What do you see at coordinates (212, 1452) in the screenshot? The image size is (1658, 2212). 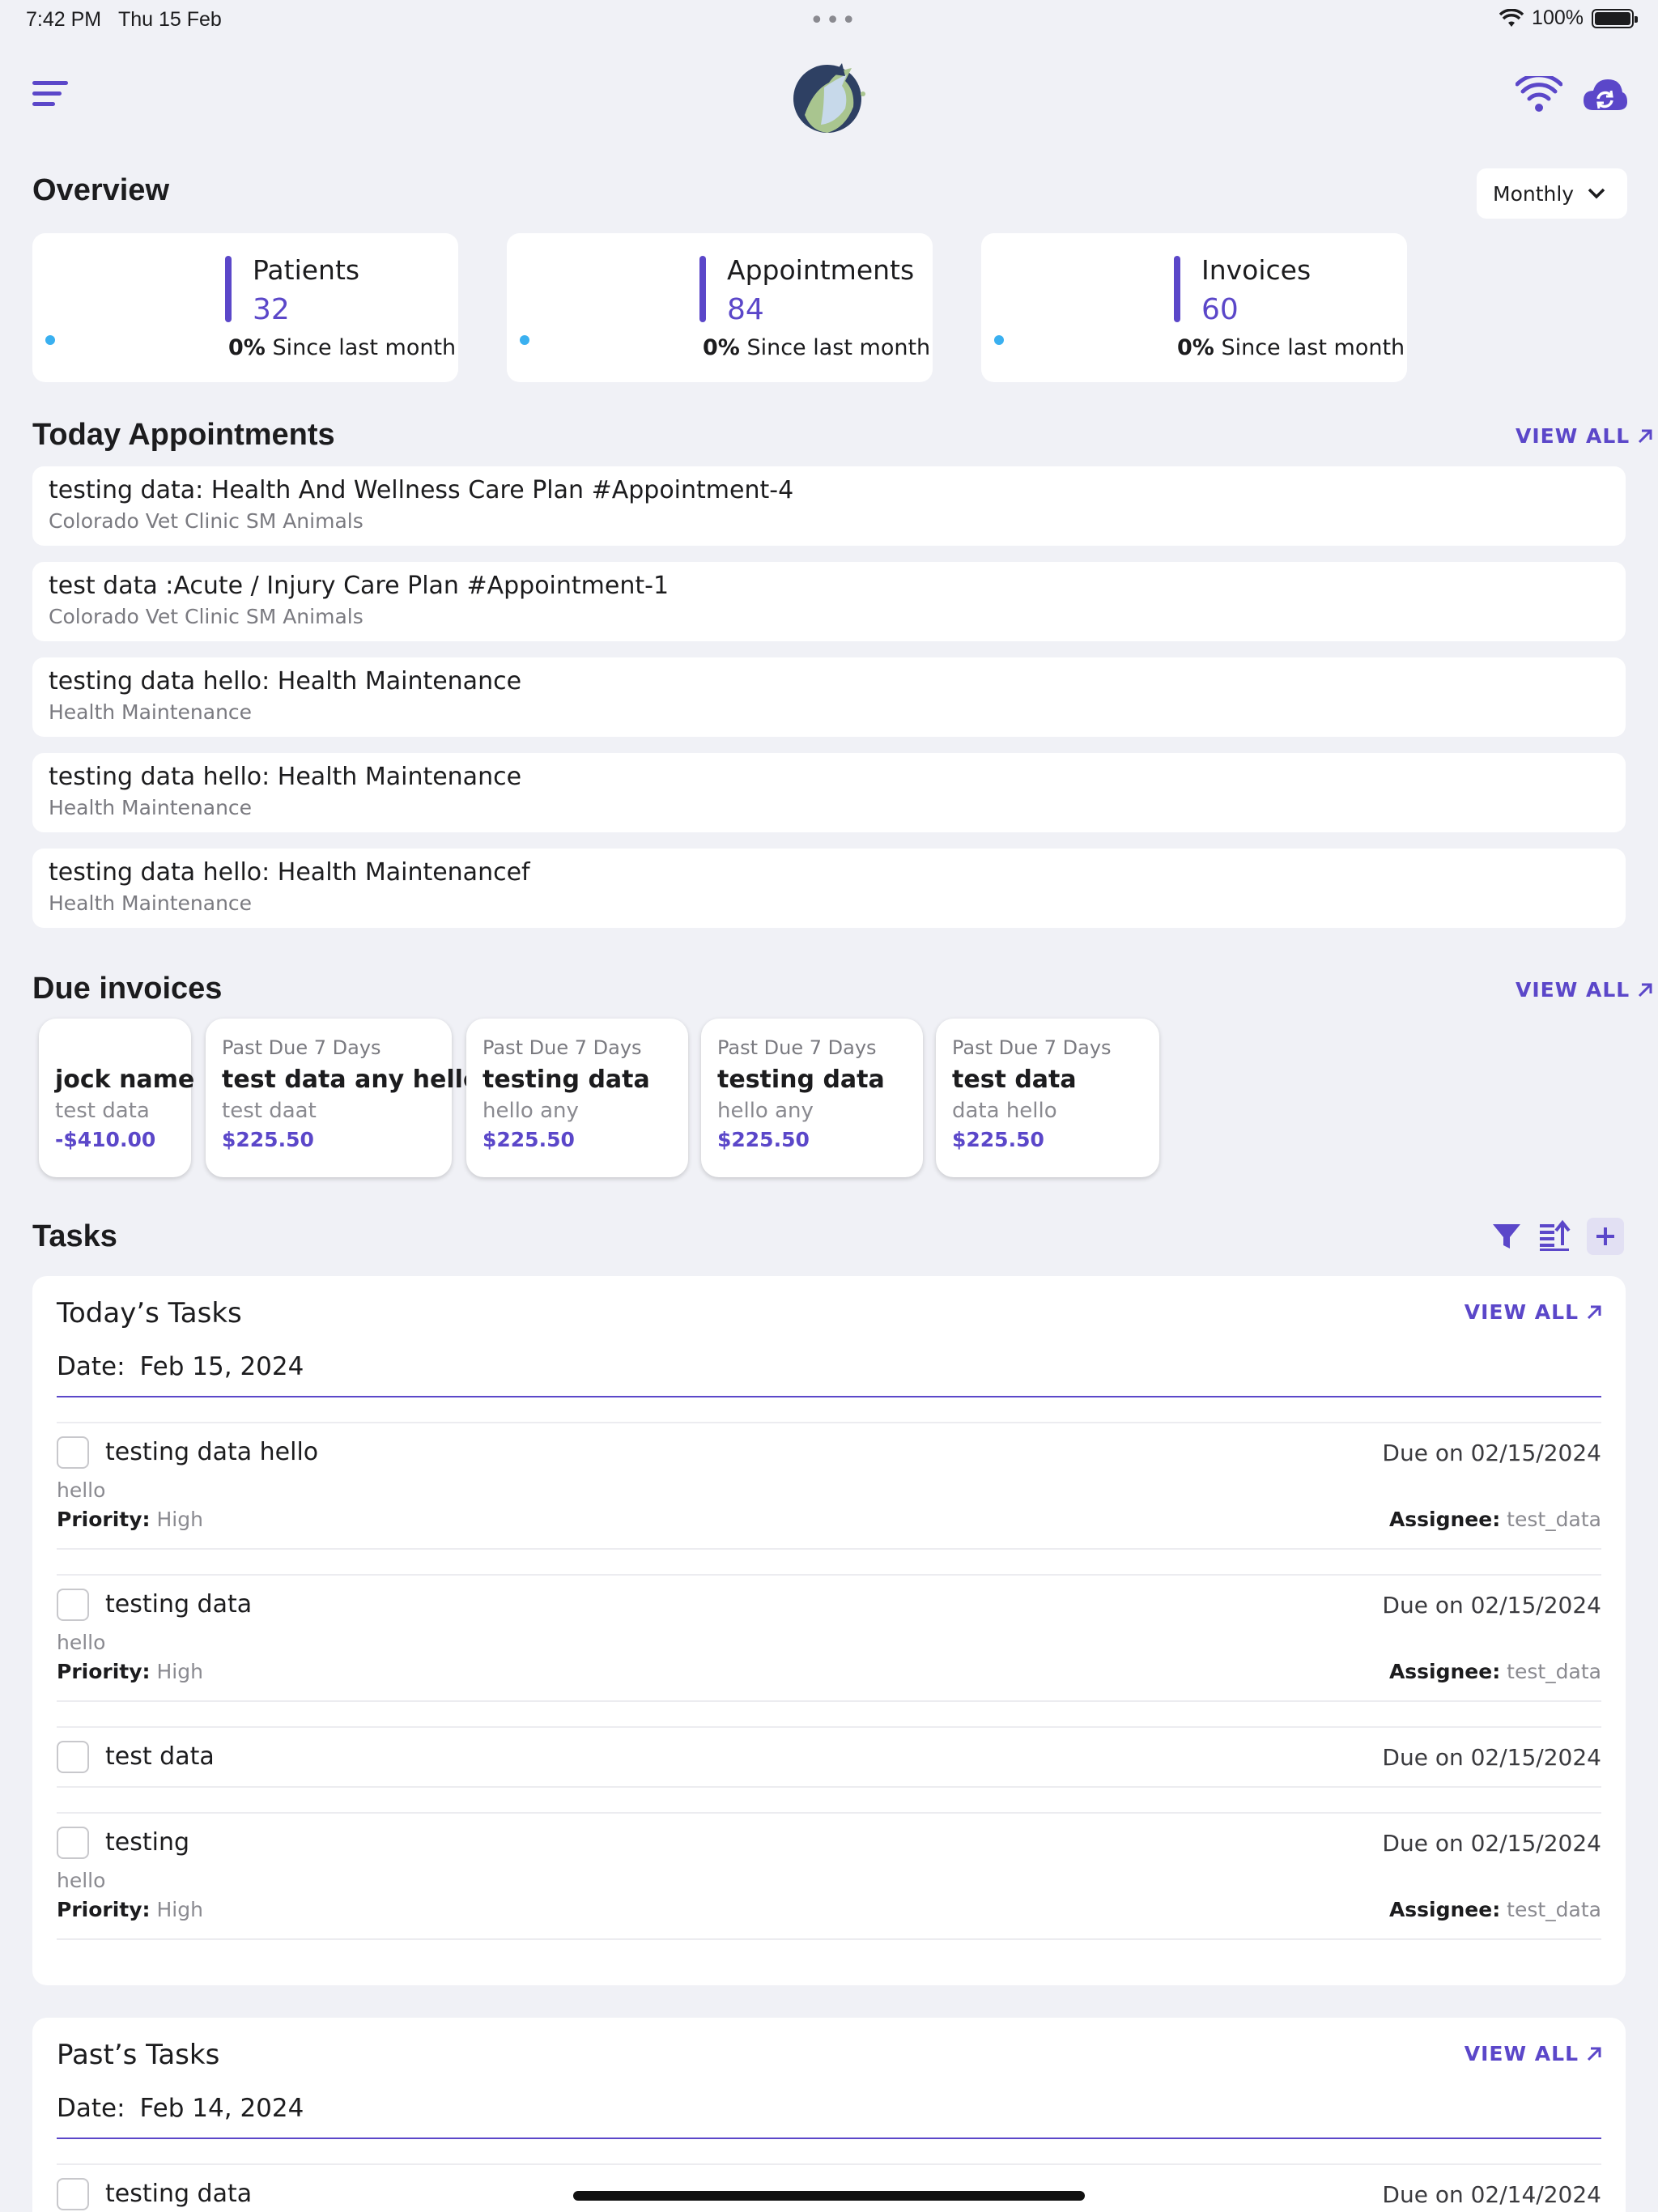 I see `task-title: testing data hello` at bounding box center [212, 1452].